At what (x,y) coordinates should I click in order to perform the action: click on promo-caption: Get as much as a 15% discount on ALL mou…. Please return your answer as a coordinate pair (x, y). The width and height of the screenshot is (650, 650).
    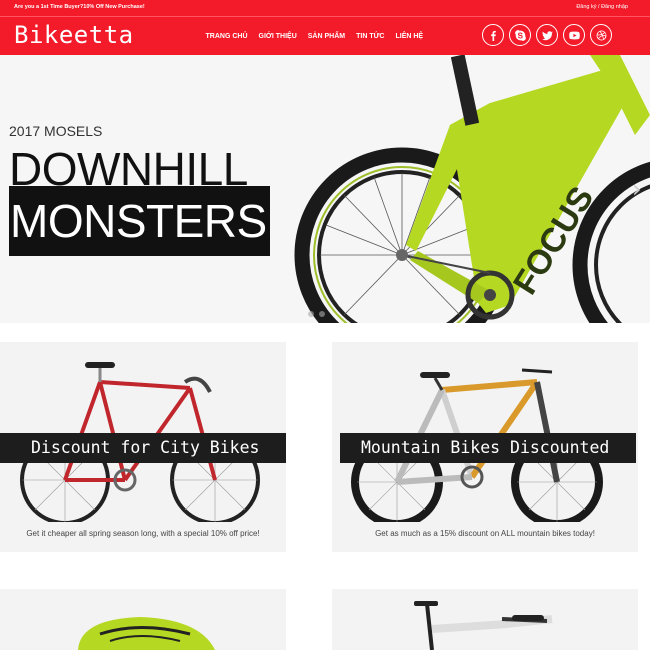
    Looking at the image, I should click on (485, 533).